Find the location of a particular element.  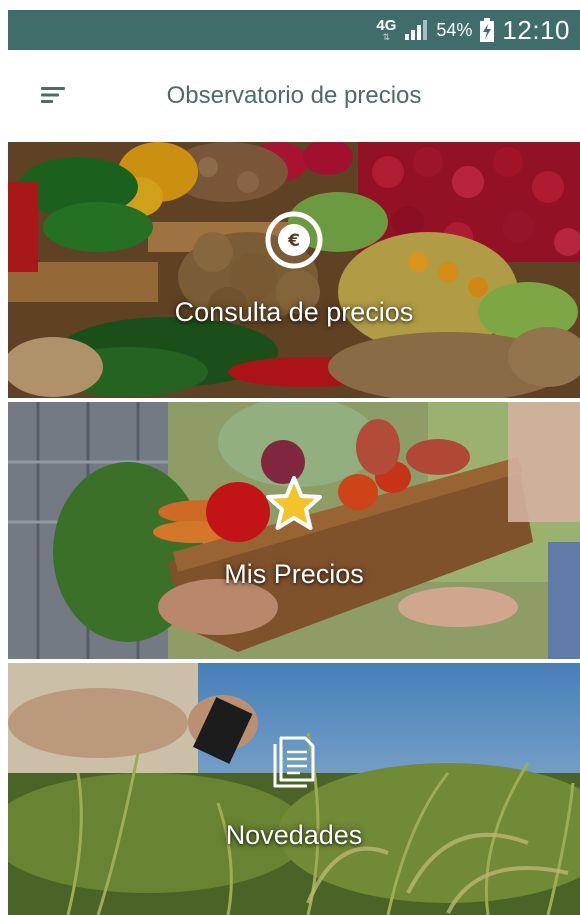

card-label: Consulta de precios is located at coordinates (294, 312).